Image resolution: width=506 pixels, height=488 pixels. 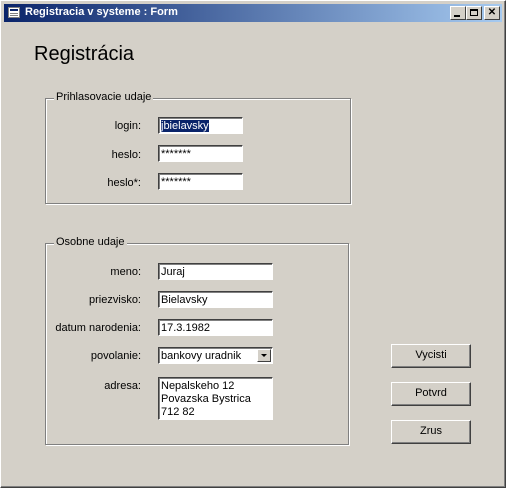 I want to click on address-textarea: Nepalskeho 12 Povazska Bystrica 712 82, so click(x=215, y=398).